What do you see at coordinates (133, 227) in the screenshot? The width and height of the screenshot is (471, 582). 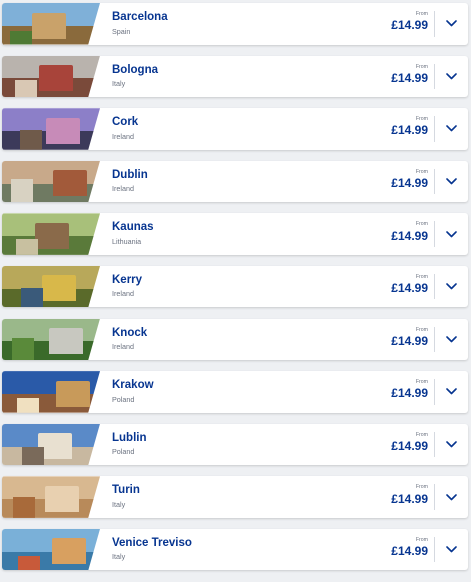 I see `city-name: Kaunas` at bounding box center [133, 227].